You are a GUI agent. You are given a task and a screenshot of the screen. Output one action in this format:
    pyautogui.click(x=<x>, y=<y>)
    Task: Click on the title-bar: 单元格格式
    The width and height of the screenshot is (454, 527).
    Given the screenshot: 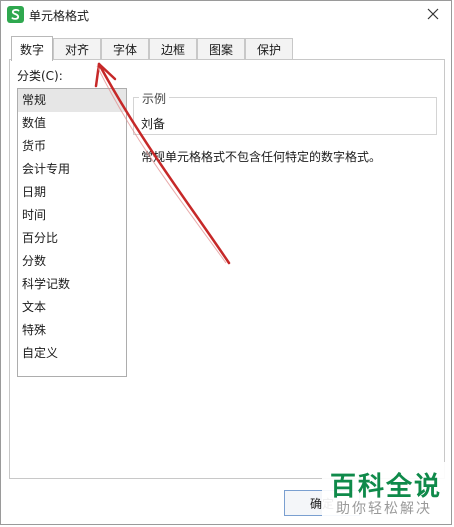 What is the action you would take?
    pyautogui.click(x=226, y=15)
    